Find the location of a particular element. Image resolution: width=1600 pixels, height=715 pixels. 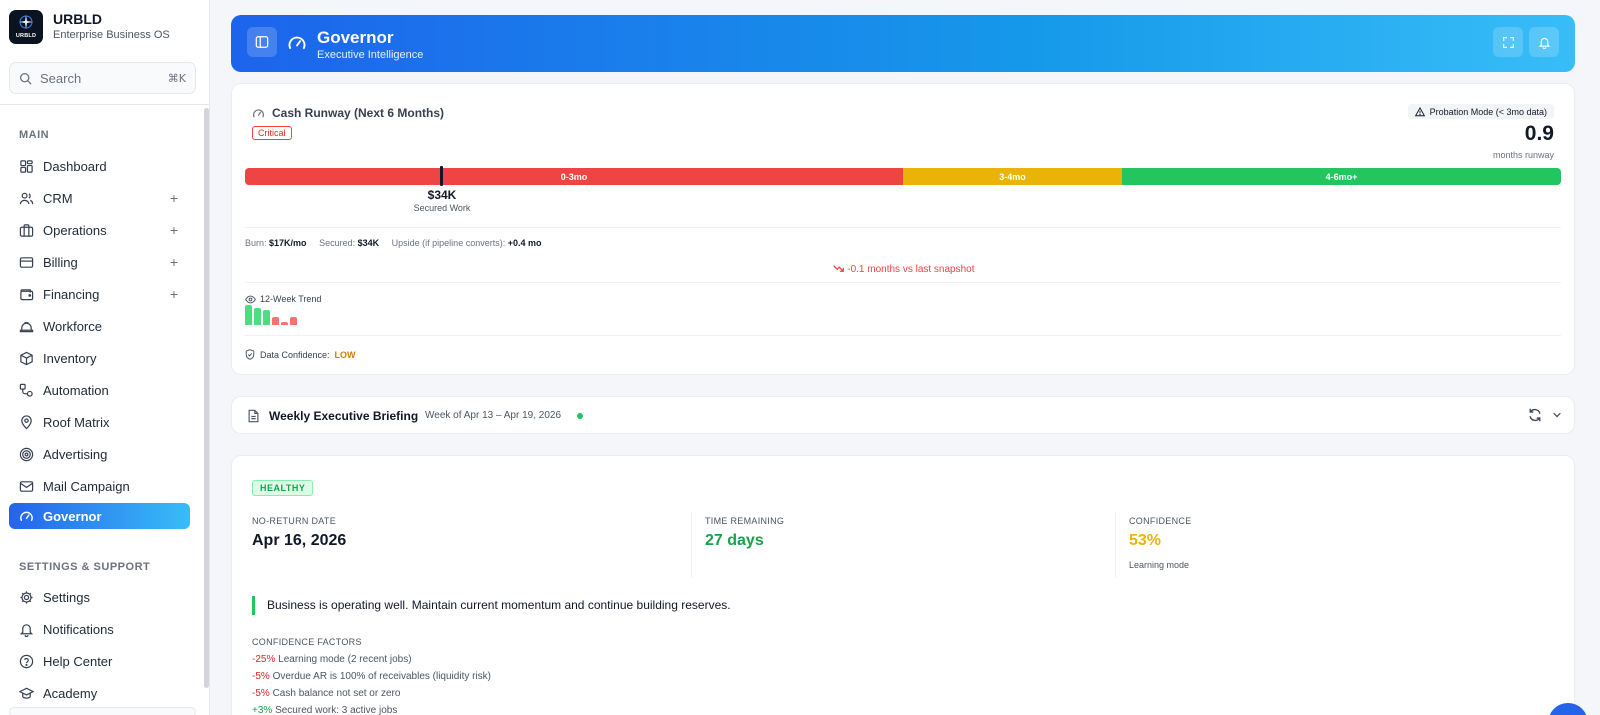

burn-label: Burn: is located at coordinates (256, 243).